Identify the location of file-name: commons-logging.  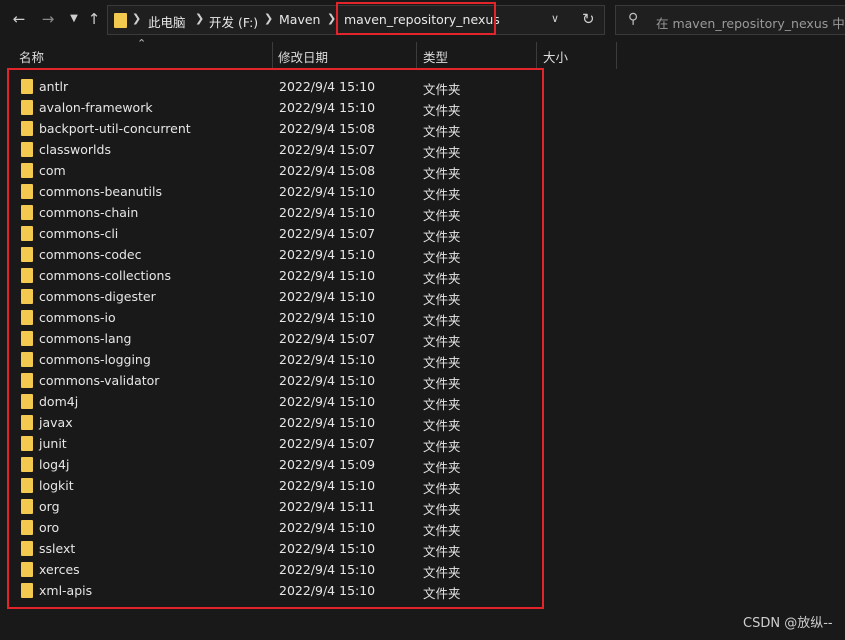
(95, 359).